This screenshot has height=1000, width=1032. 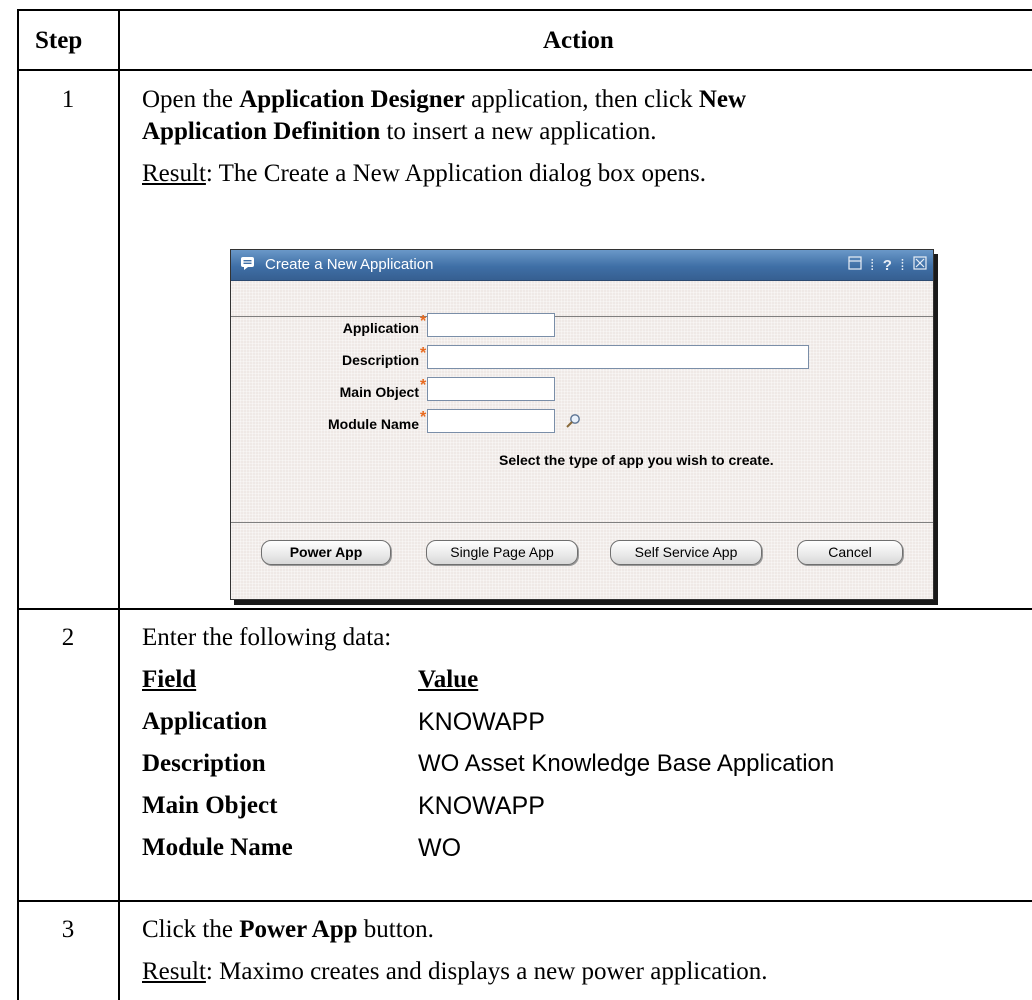 I want to click on help-icon: ?, so click(x=887, y=265).